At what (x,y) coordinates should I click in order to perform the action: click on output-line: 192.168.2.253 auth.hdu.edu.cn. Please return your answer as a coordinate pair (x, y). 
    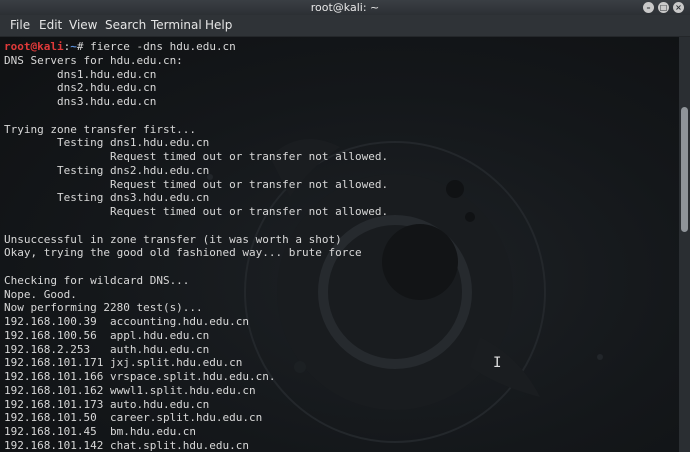
    Looking at the image, I should click on (107, 349).